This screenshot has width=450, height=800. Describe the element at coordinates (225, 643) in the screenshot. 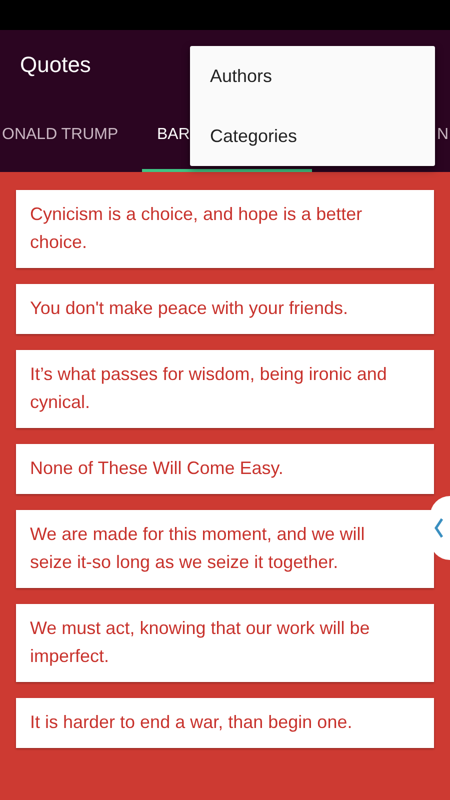

I see `quote-card: We must act, knowing that our work will be imperfect.` at that location.